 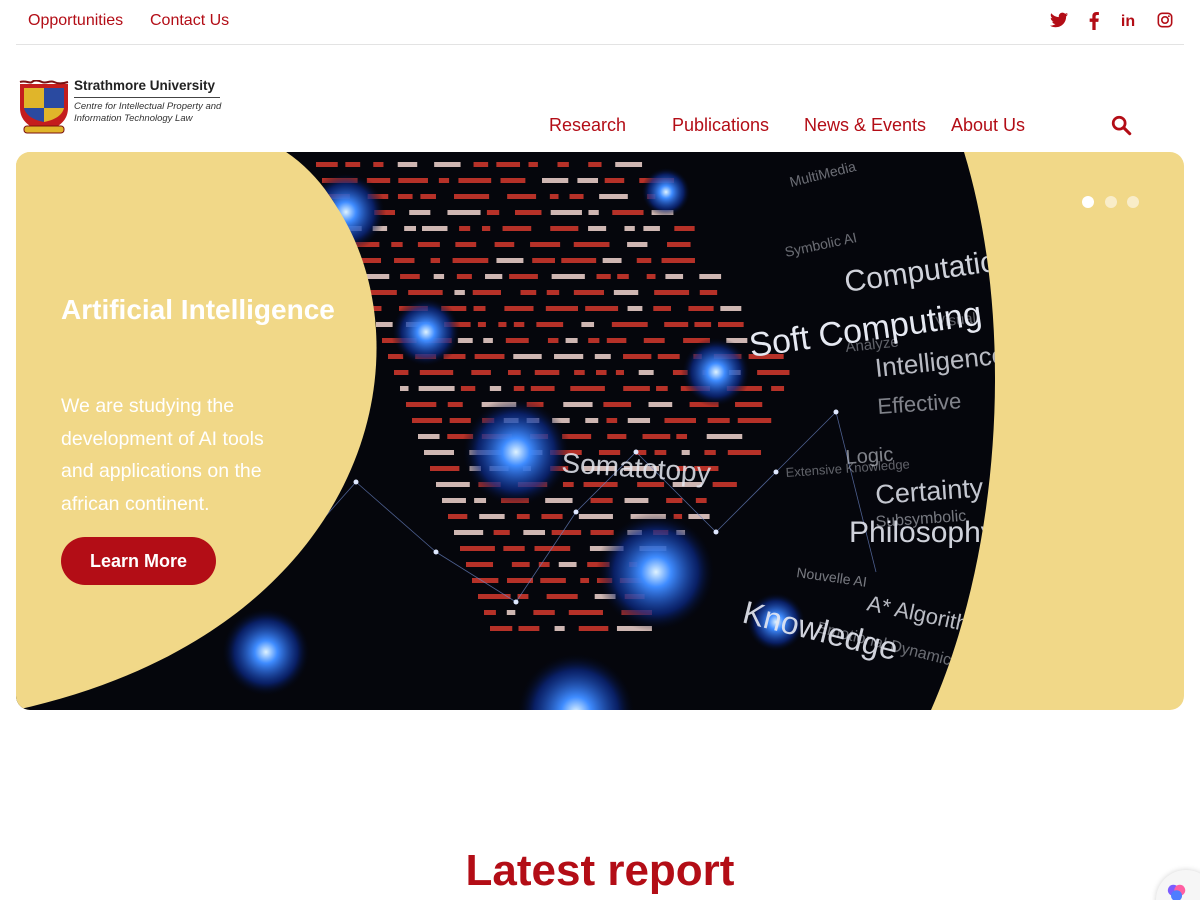 What do you see at coordinates (1176, 892) in the screenshot?
I see `brain-icon` at bounding box center [1176, 892].